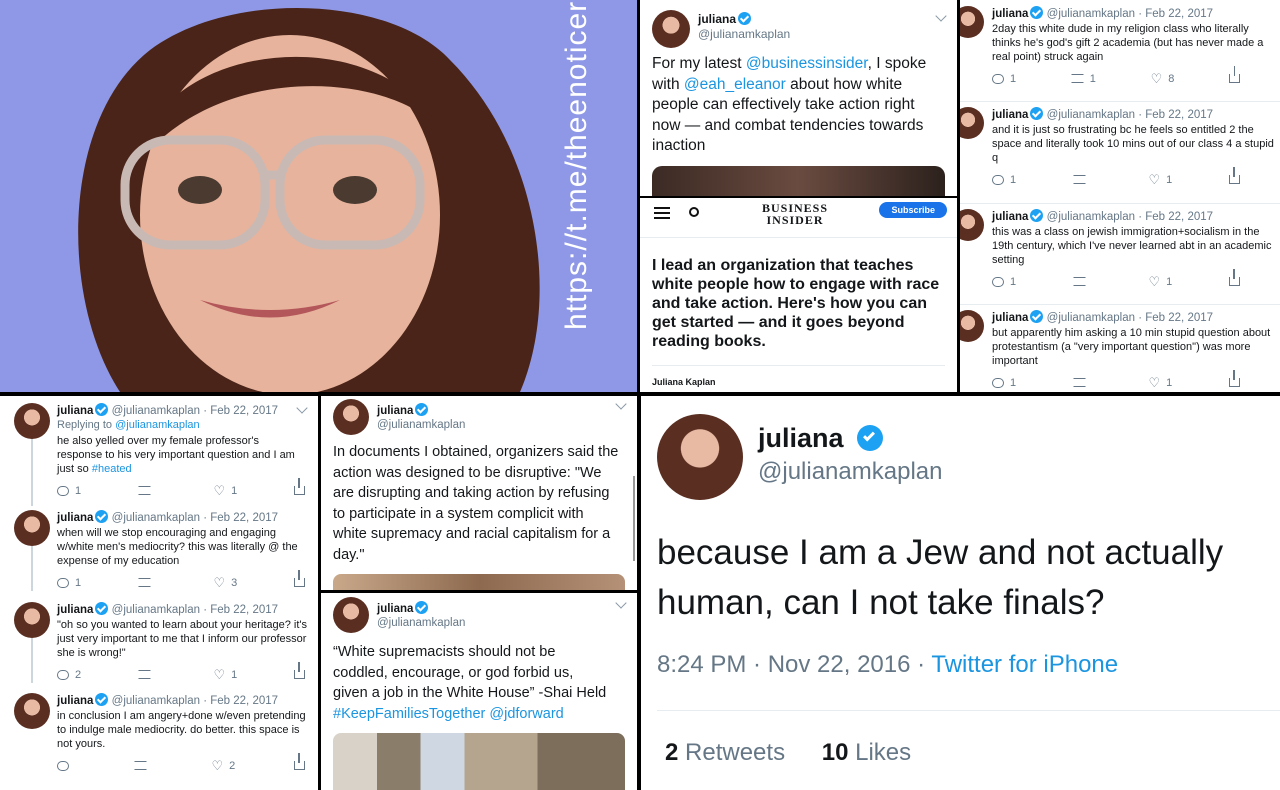 The image size is (1280, 790). I want to click on article-author: Juliana Kaplan, so click(684, 382).